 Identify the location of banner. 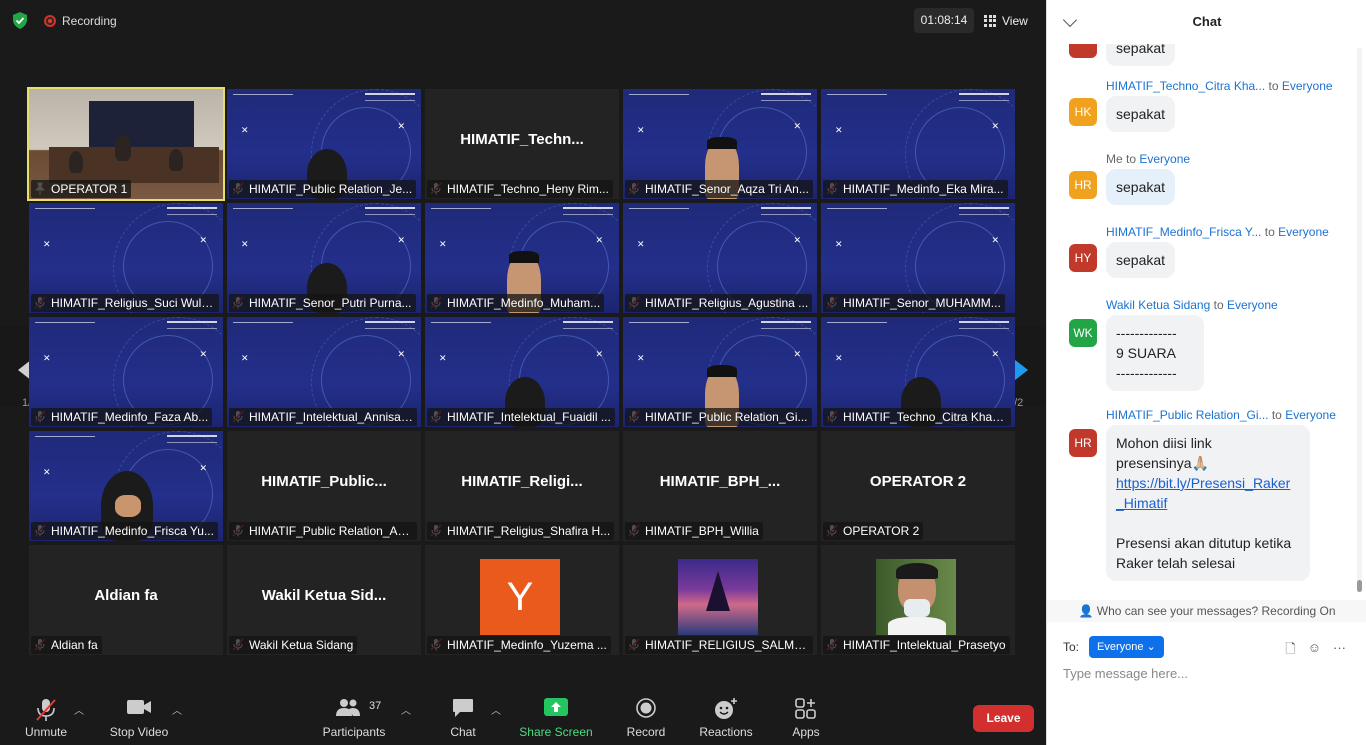
(141, 124).